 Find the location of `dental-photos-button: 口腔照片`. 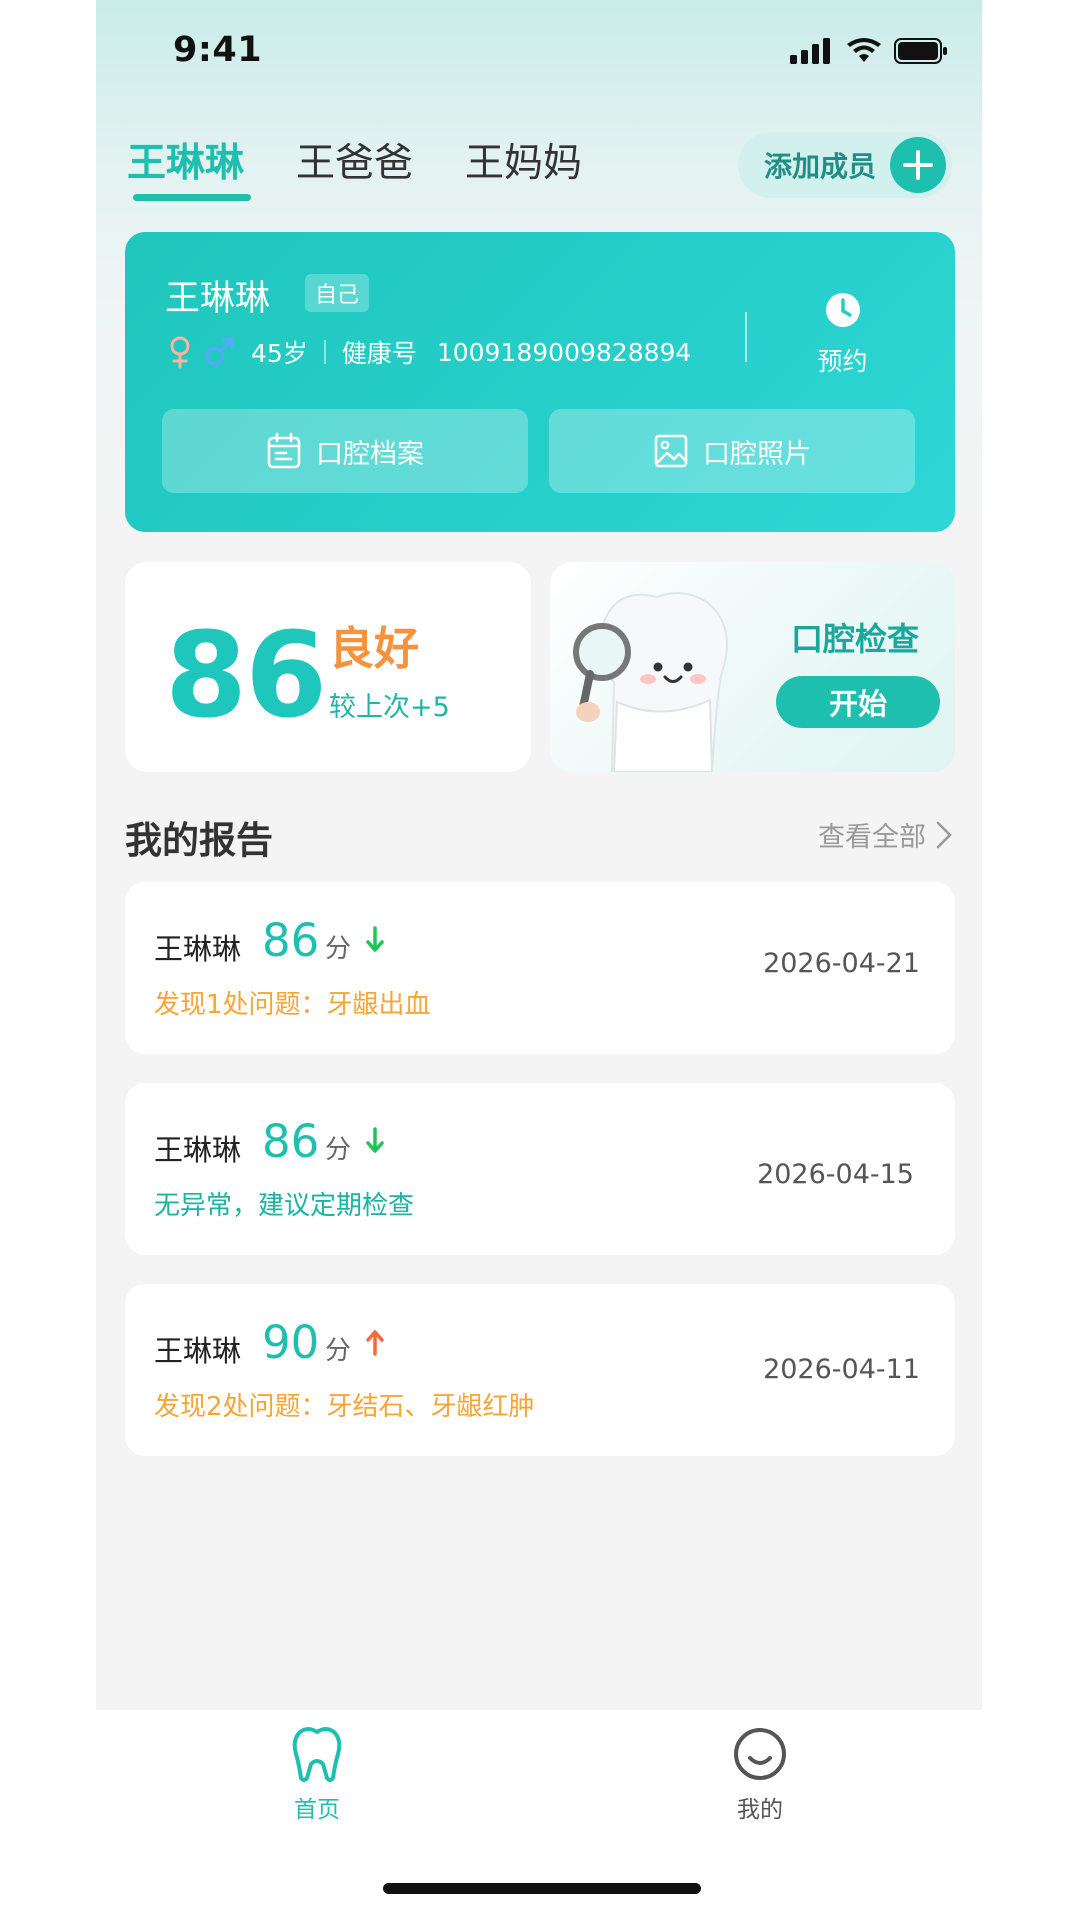

dental-photos-button: 口腔照片 is located at coordinates (732, 451).